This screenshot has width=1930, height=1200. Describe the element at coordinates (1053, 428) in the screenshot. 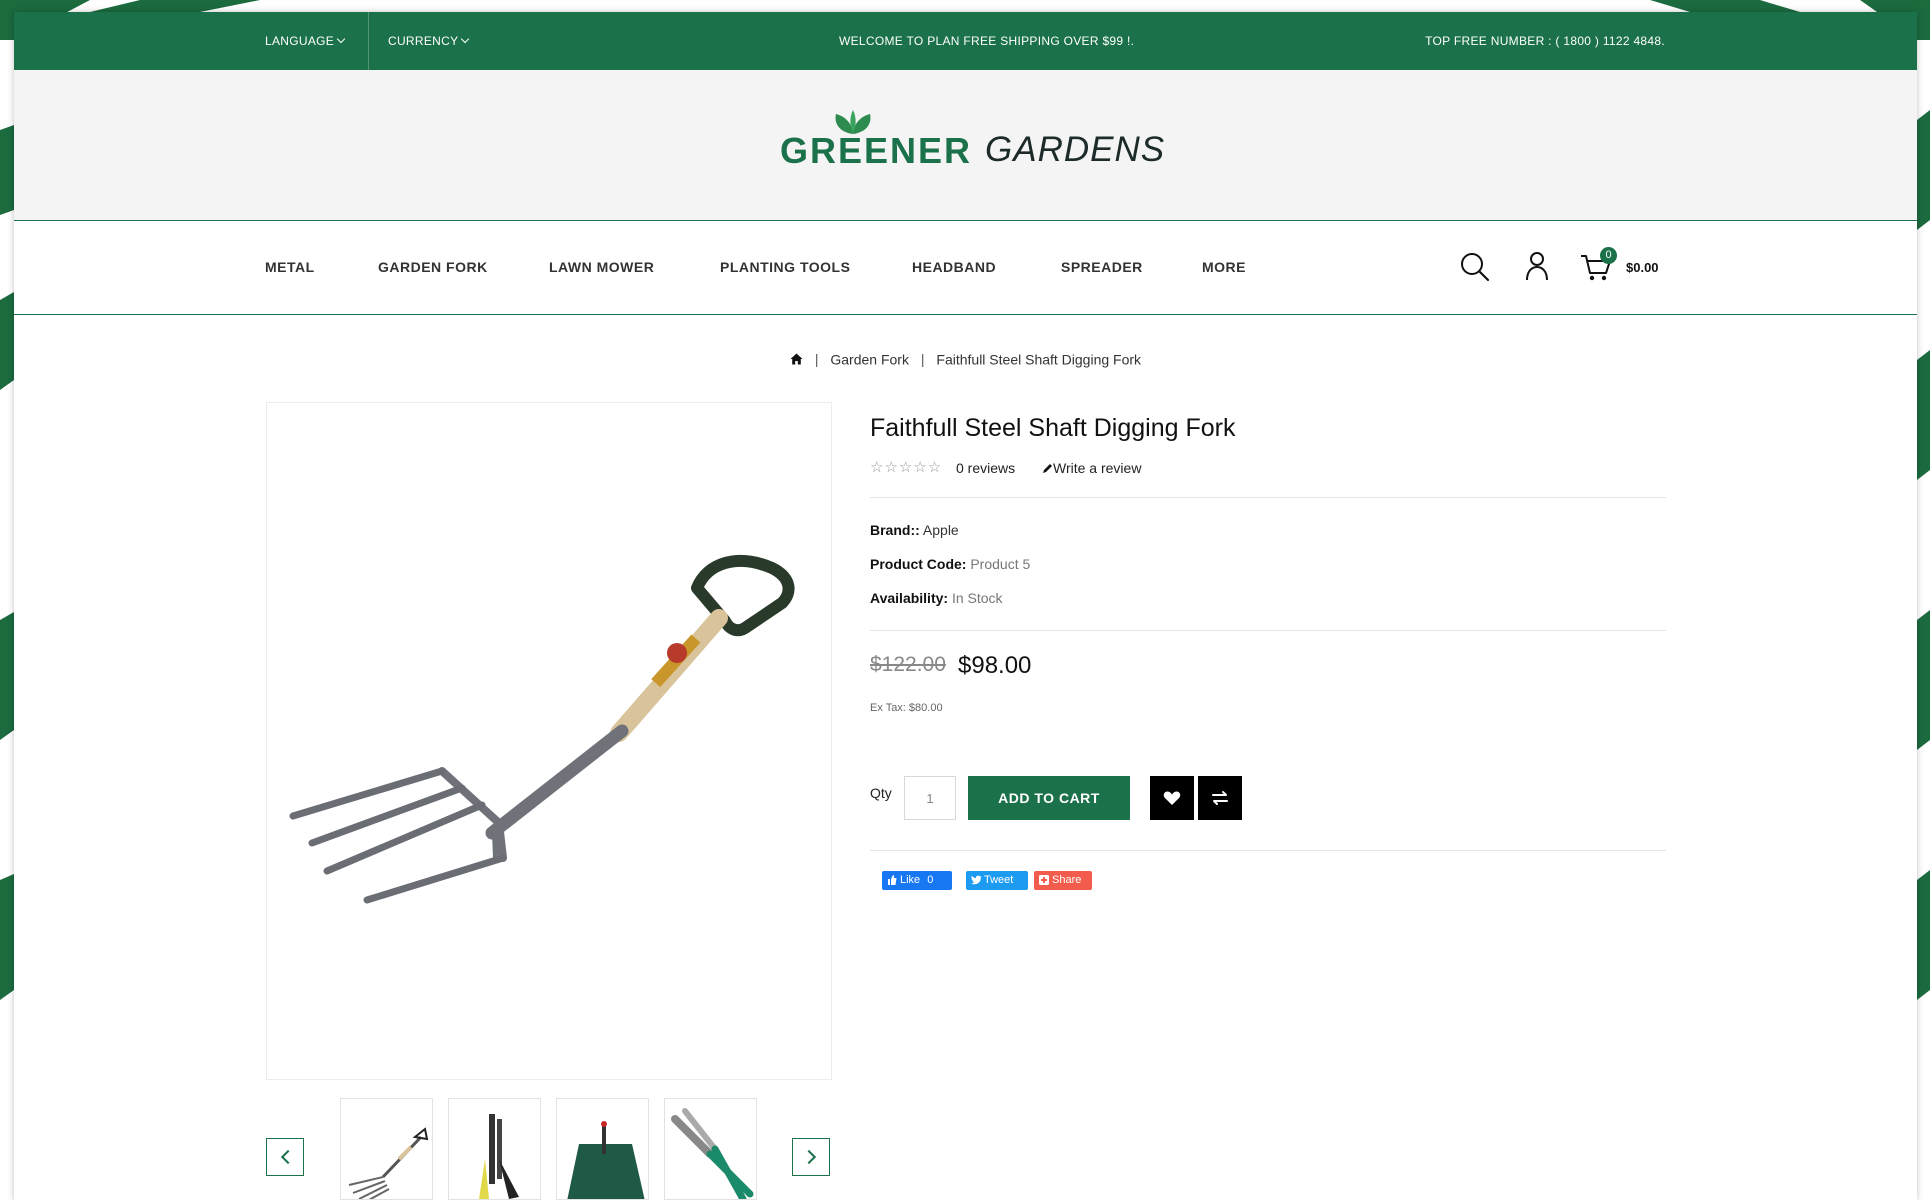

I see `product-title: Faithfull Steel Shaft Digging Fork` at that location.